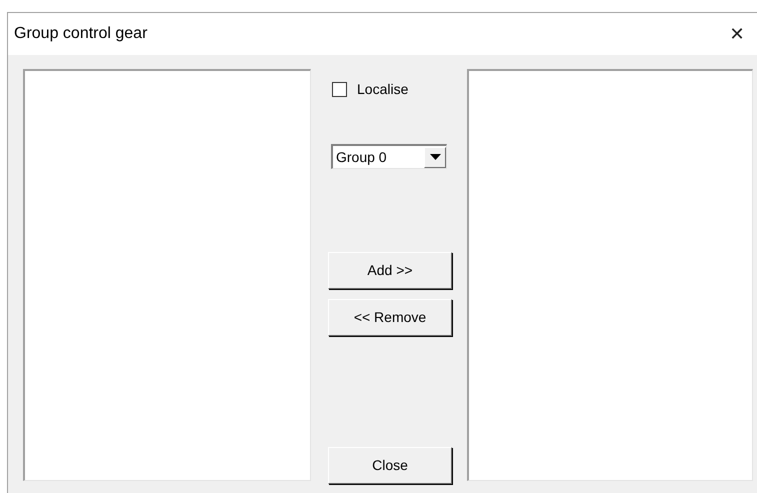 The image size is (757, 493). Describe the element at coordinates (361, 157) in the screenshot. I see `dropdown-value: Group 0` at that location.